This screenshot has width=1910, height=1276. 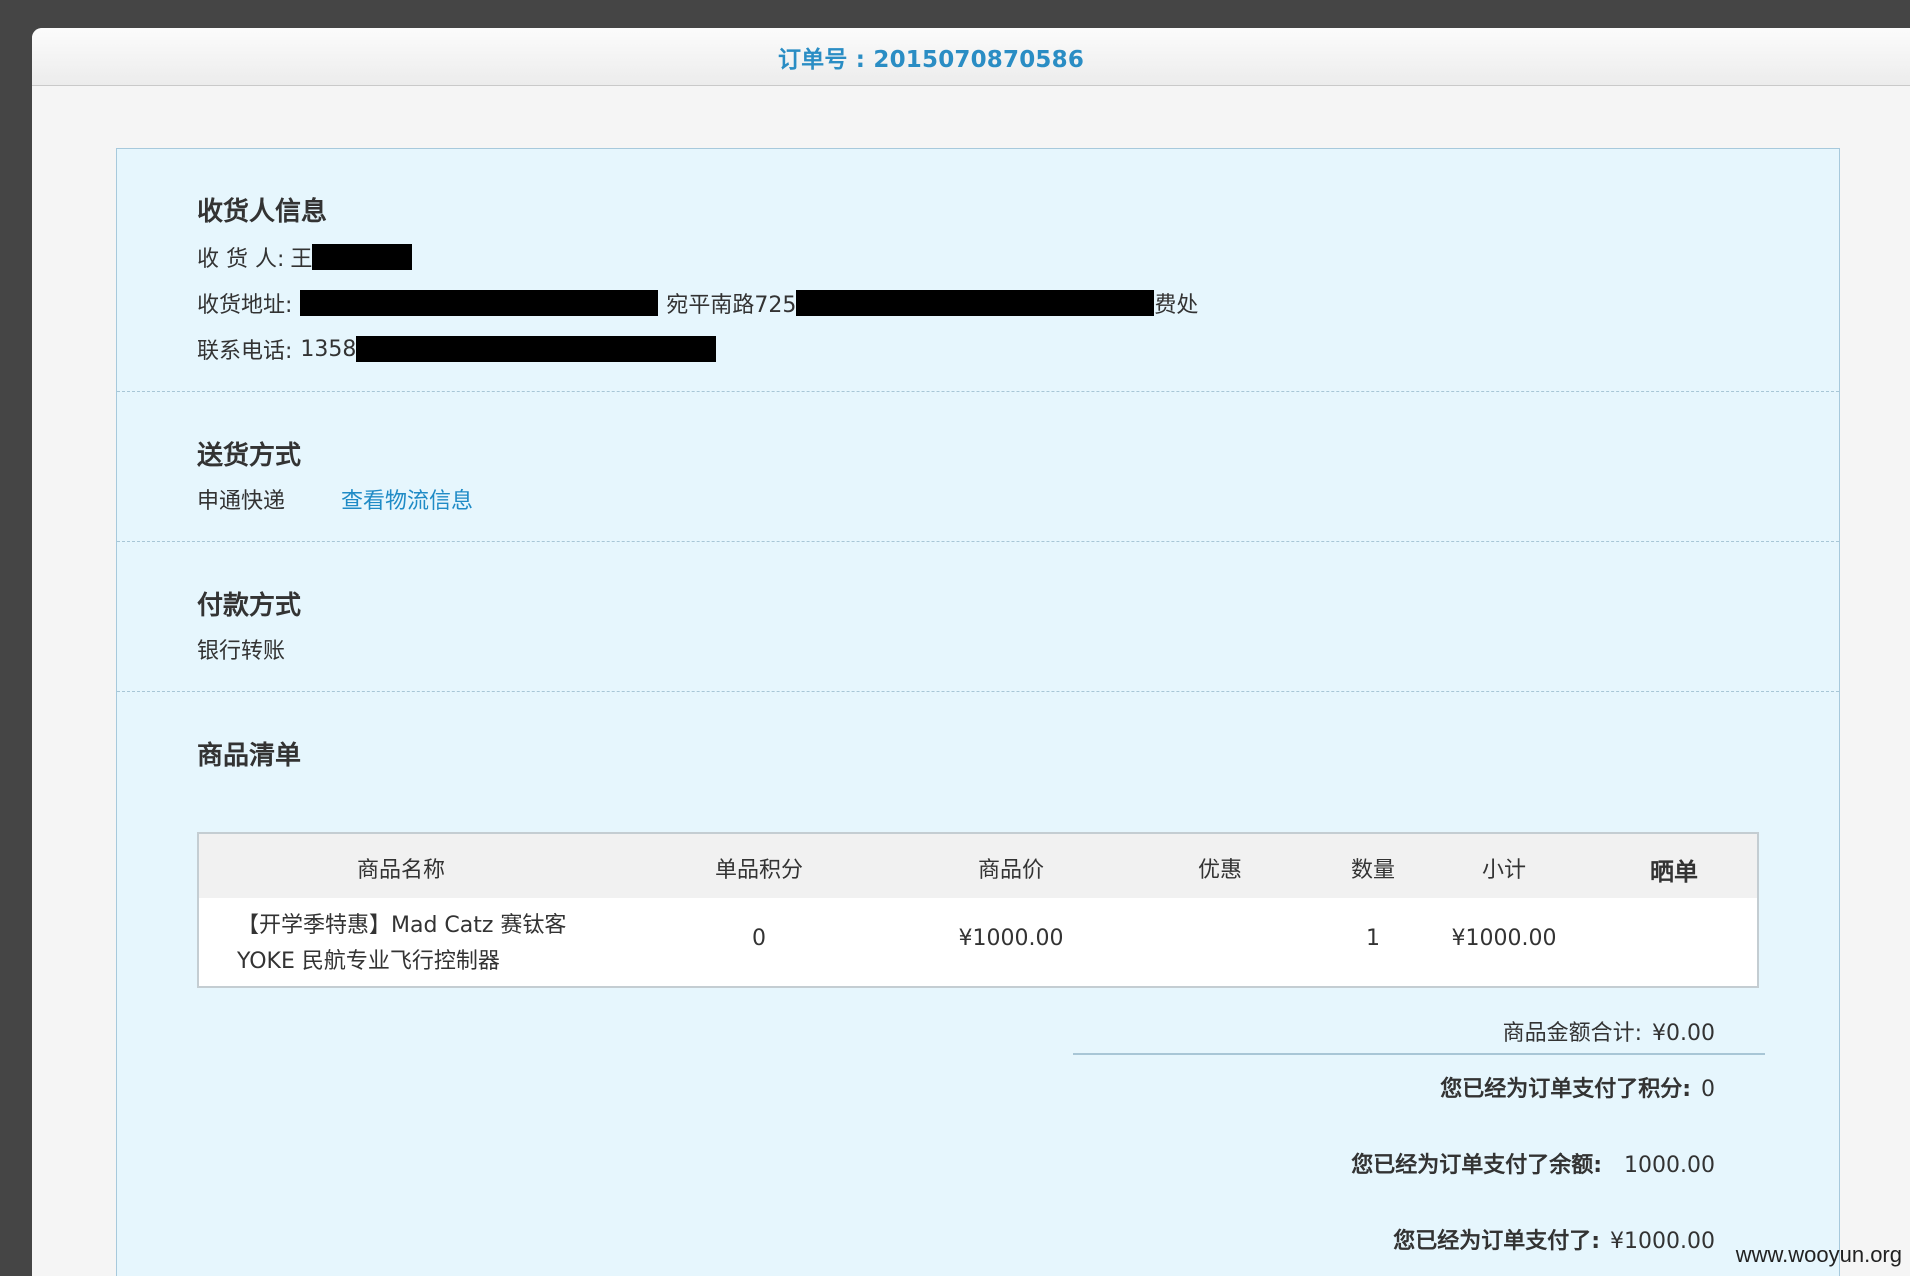 What do you see at coordinates (1818, 1254) in the screenshot?
I see `watermark: www.wooyun.org` at bounding box center [1818, 1254].